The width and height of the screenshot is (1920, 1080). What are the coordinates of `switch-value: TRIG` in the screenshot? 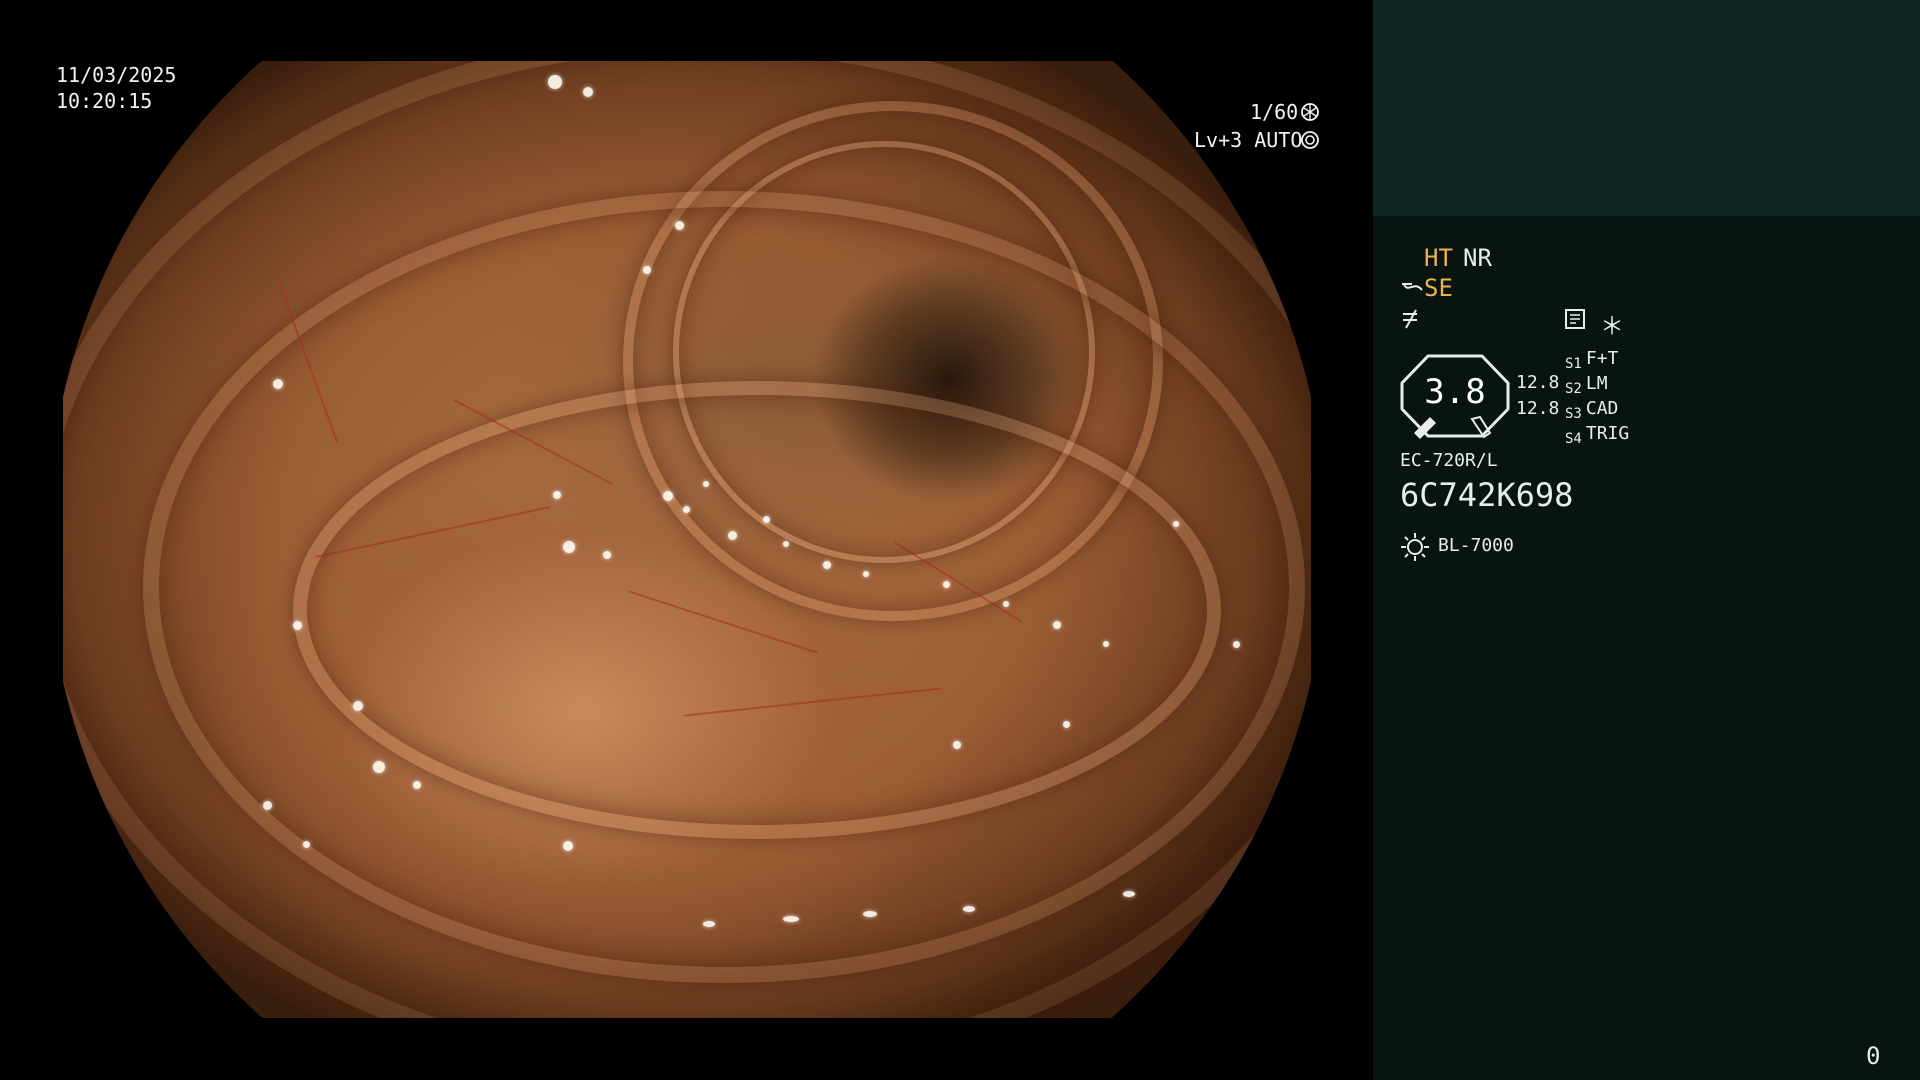 It's located at (1607, 433).